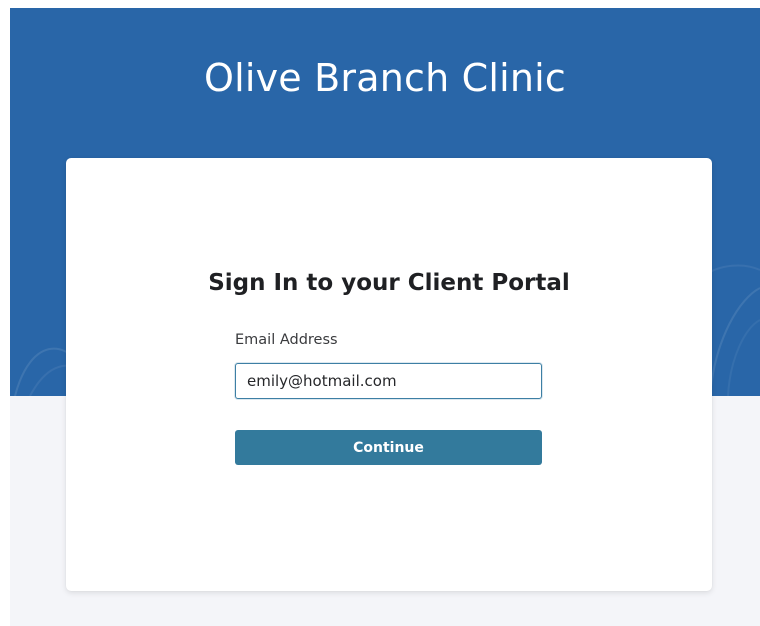 Image resolution: width=760 pixels, height=626 pixels. What do you see at coordinates (389, 283) in the screenshot?
I see `signin-title: Sign In to your Client Portal` at bounding box center [389, 283].